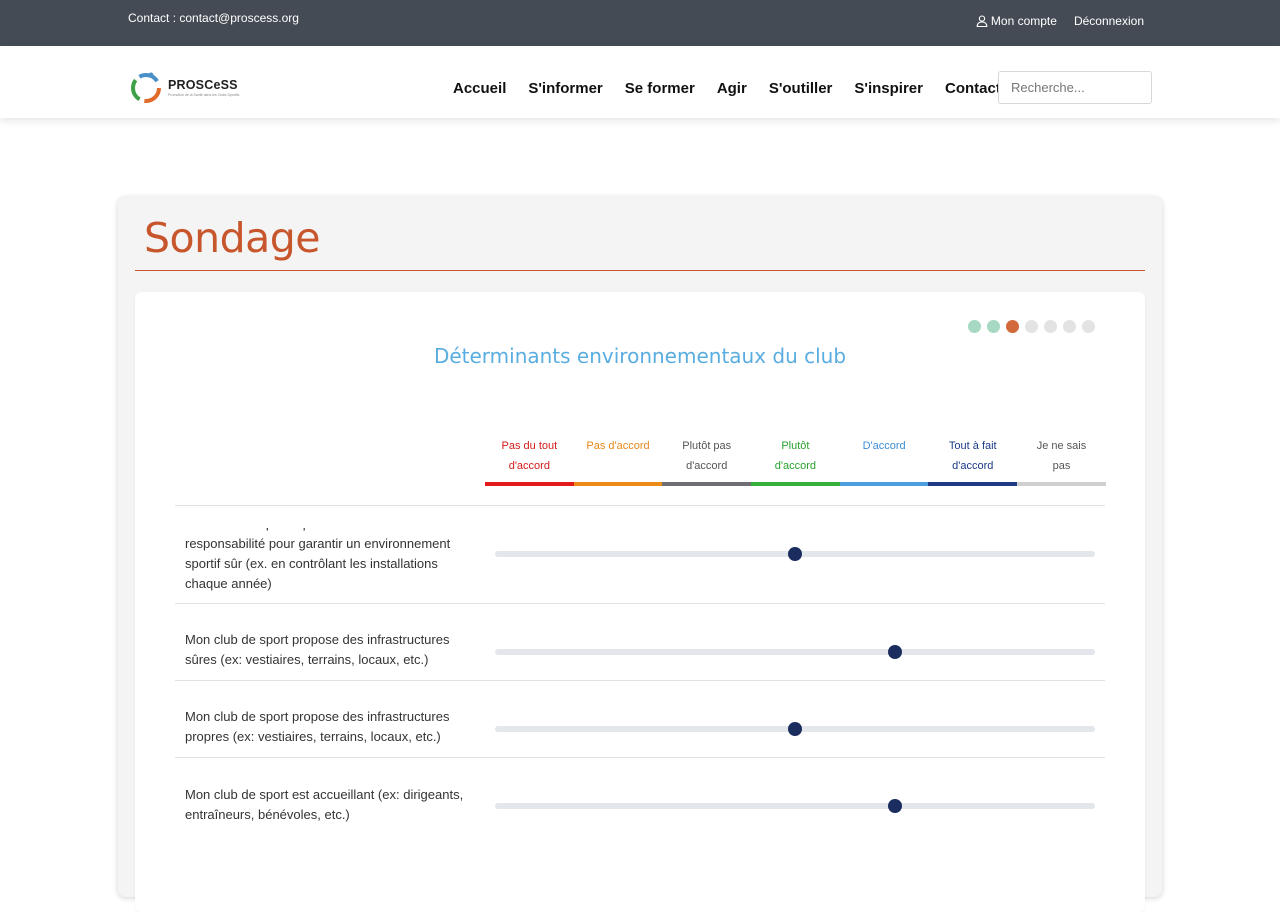 The width and height of the screenshot is (1280, 912). What do you see at coordinates (1060, 21) in the screenshot?
I see `account-links: Mon compte Déconnexion` at bounding box center [1060, 21].